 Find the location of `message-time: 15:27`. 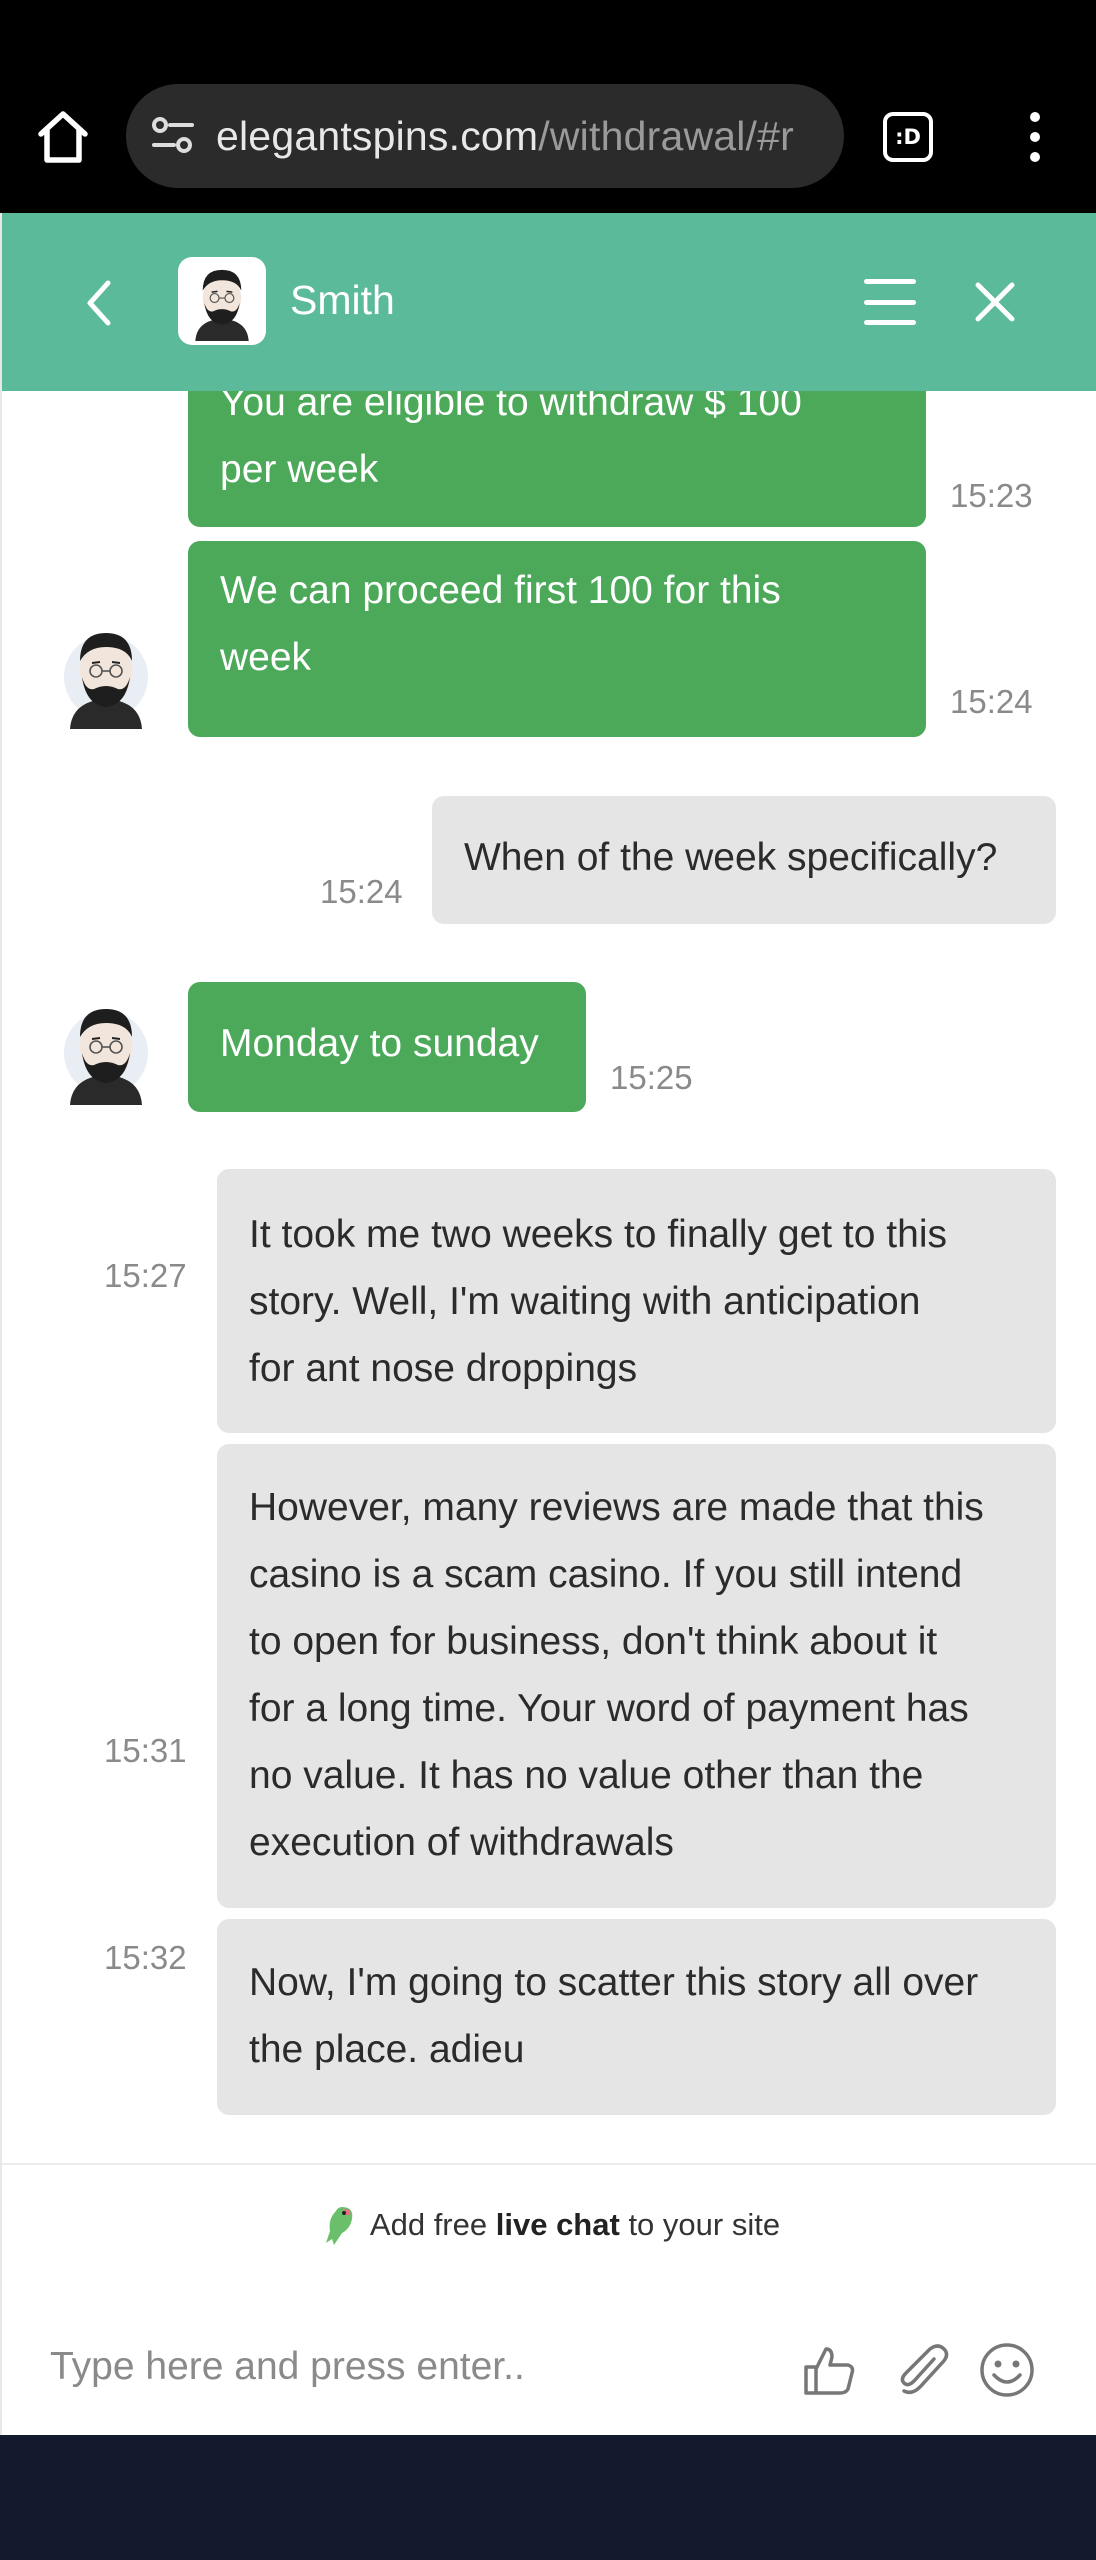

message-time: 15:27 is located at coordinates (145, 1275).